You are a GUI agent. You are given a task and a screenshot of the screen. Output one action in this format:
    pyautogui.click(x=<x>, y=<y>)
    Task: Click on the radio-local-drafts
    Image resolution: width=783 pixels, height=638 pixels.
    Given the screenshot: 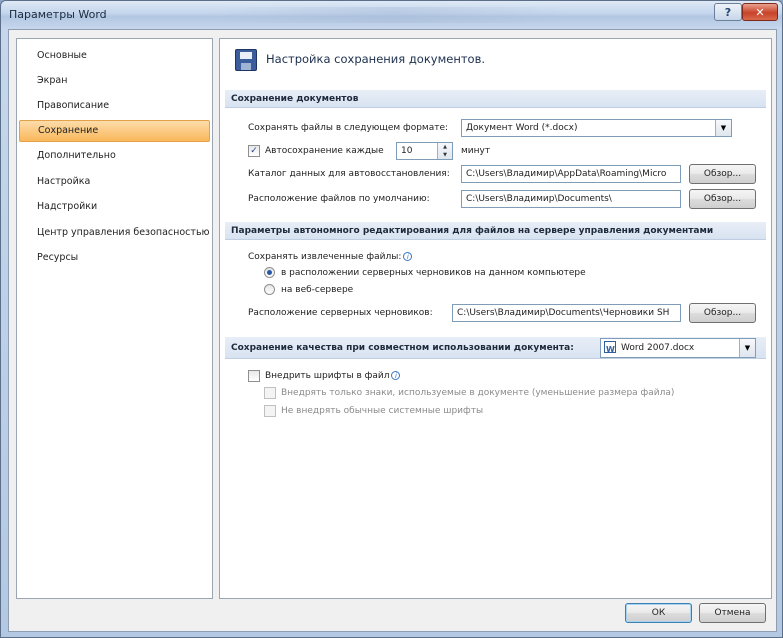 What is the action you would take?
    pyautogui.click(x=269, y=272)
    